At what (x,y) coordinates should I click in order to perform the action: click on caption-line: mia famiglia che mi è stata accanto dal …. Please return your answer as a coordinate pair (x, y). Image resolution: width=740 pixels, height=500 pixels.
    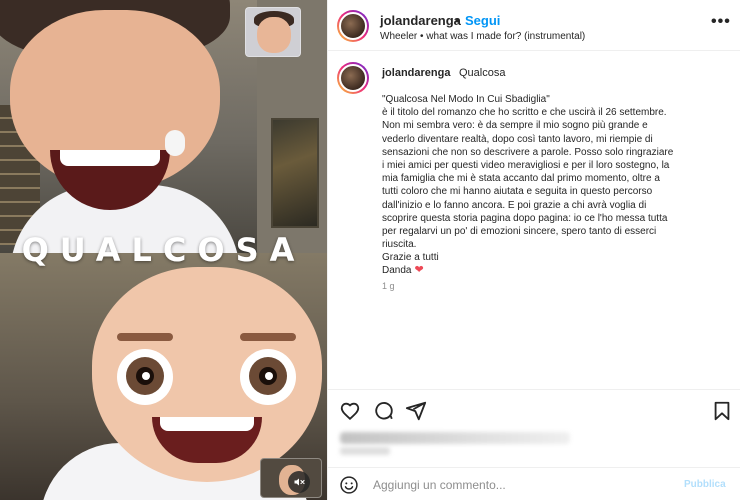
    Looking at the image, I should click on (521, 179).